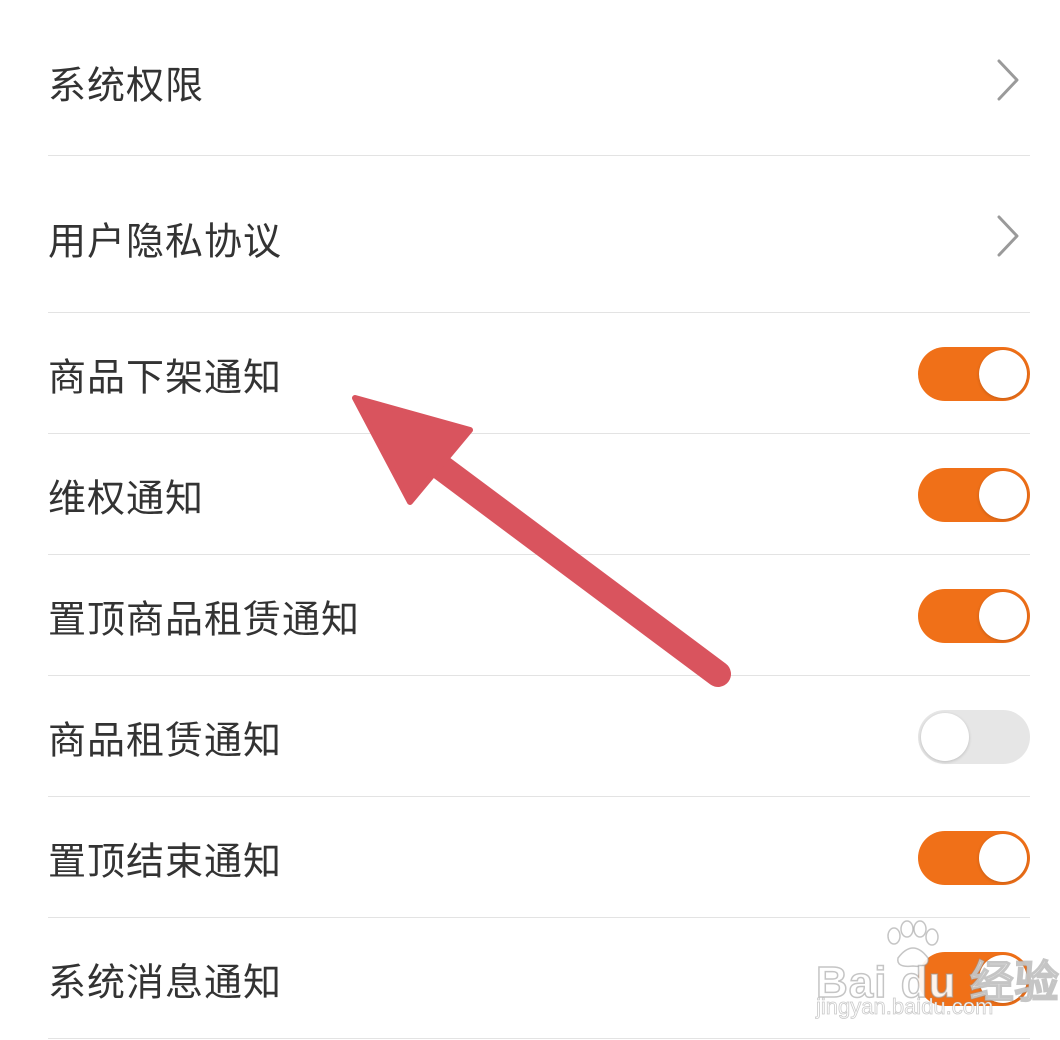 This screenshot has height=1040, width=1060. What do you see at coordinates (539, 1038) in the screenshot?
I see `divider` at bounding box center [539, 1038].